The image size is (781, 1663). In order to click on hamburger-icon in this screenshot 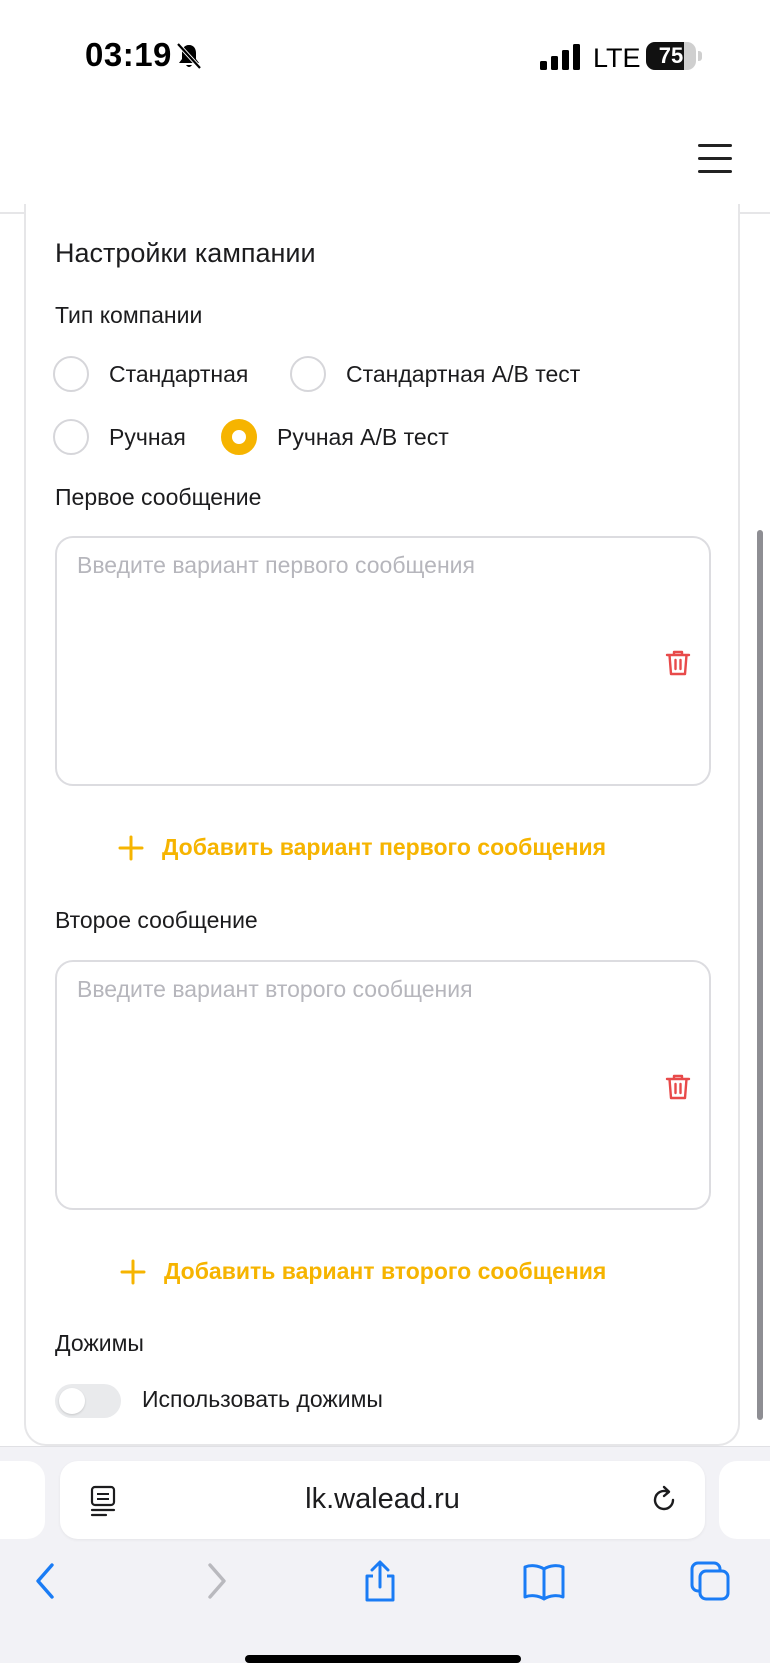, I will do `click(716, 159)`.